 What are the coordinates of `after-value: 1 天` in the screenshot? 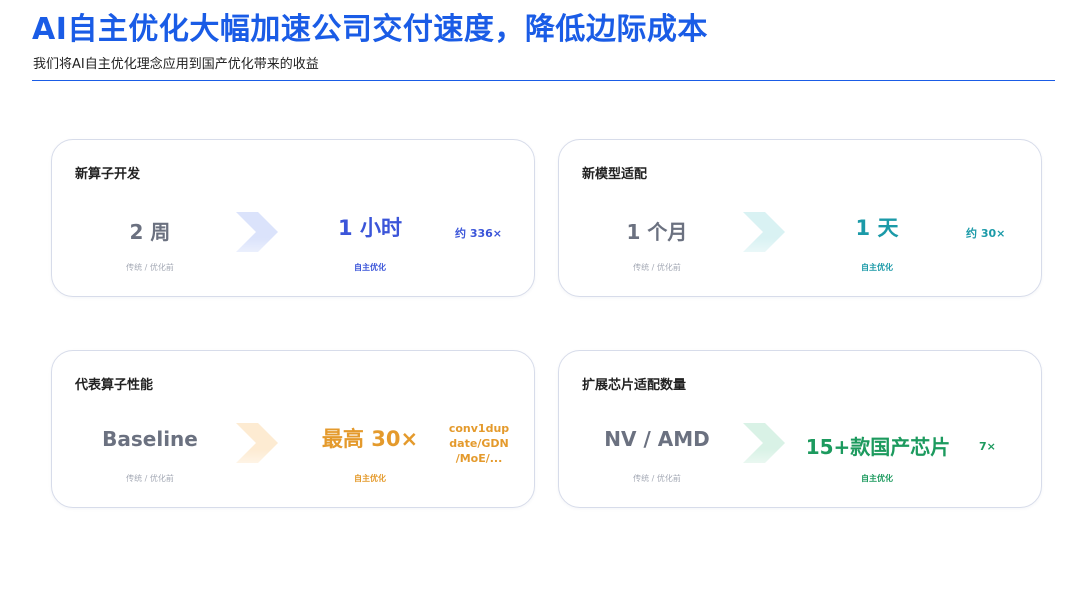 It's located at (877, 228).